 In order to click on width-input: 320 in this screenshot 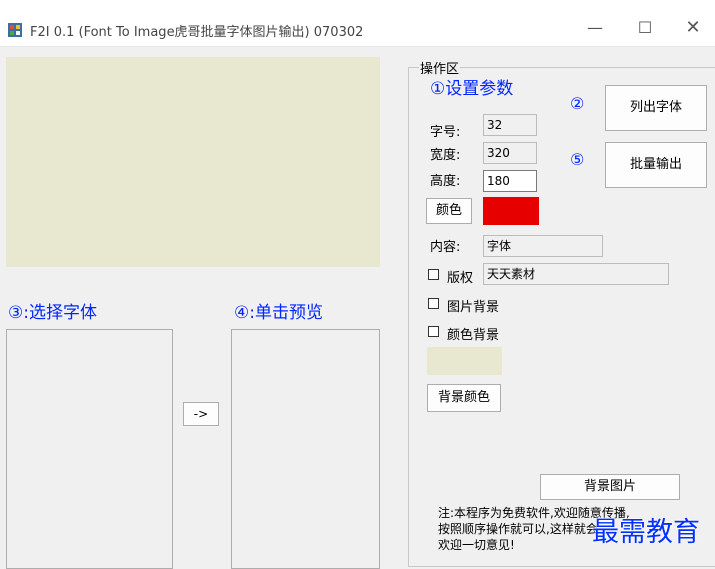, I will do `click(510, 153)`.